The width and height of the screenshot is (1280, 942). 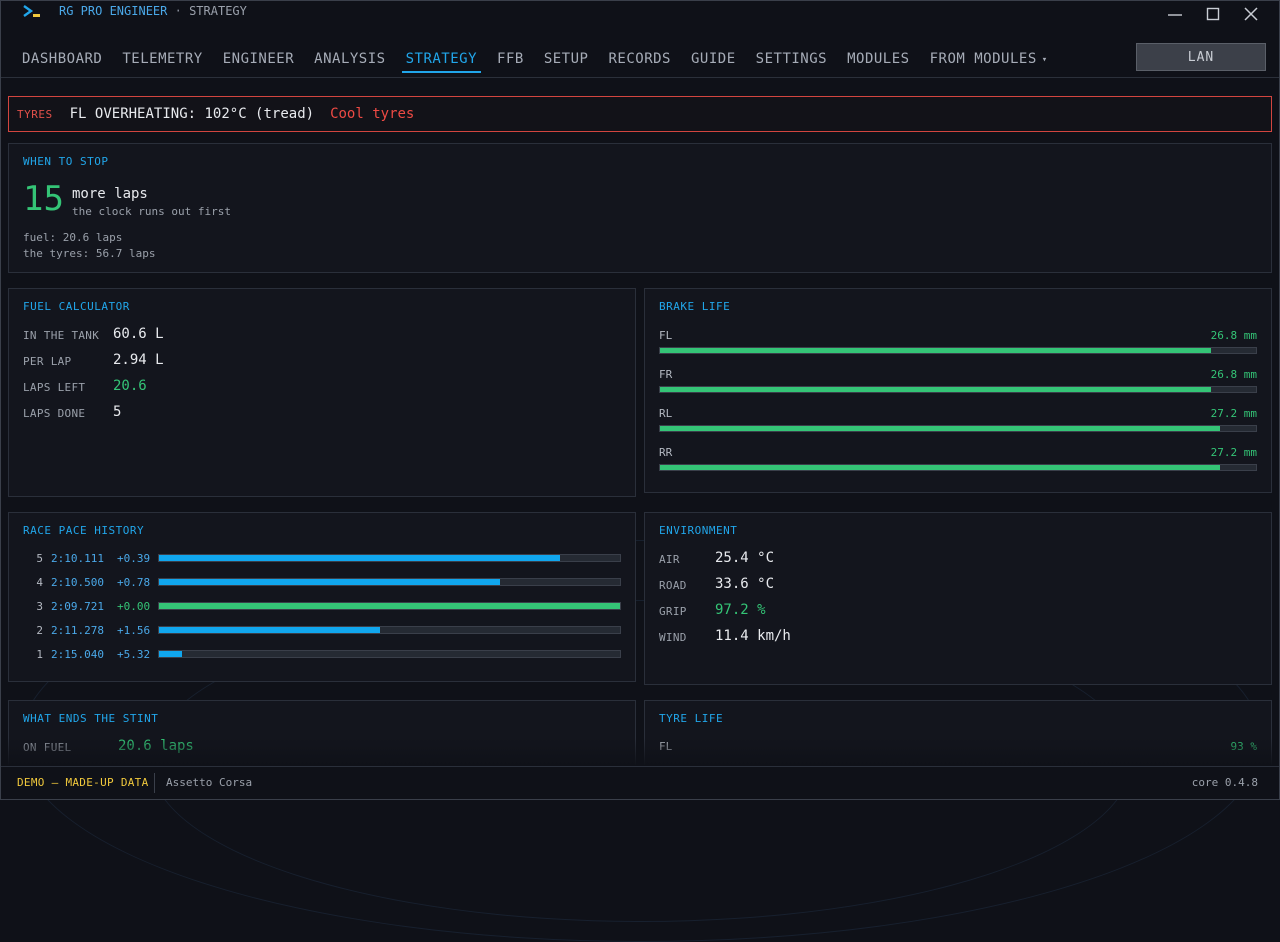 I want to click on fuel-value: 20.6, so click(x=130, y=386).